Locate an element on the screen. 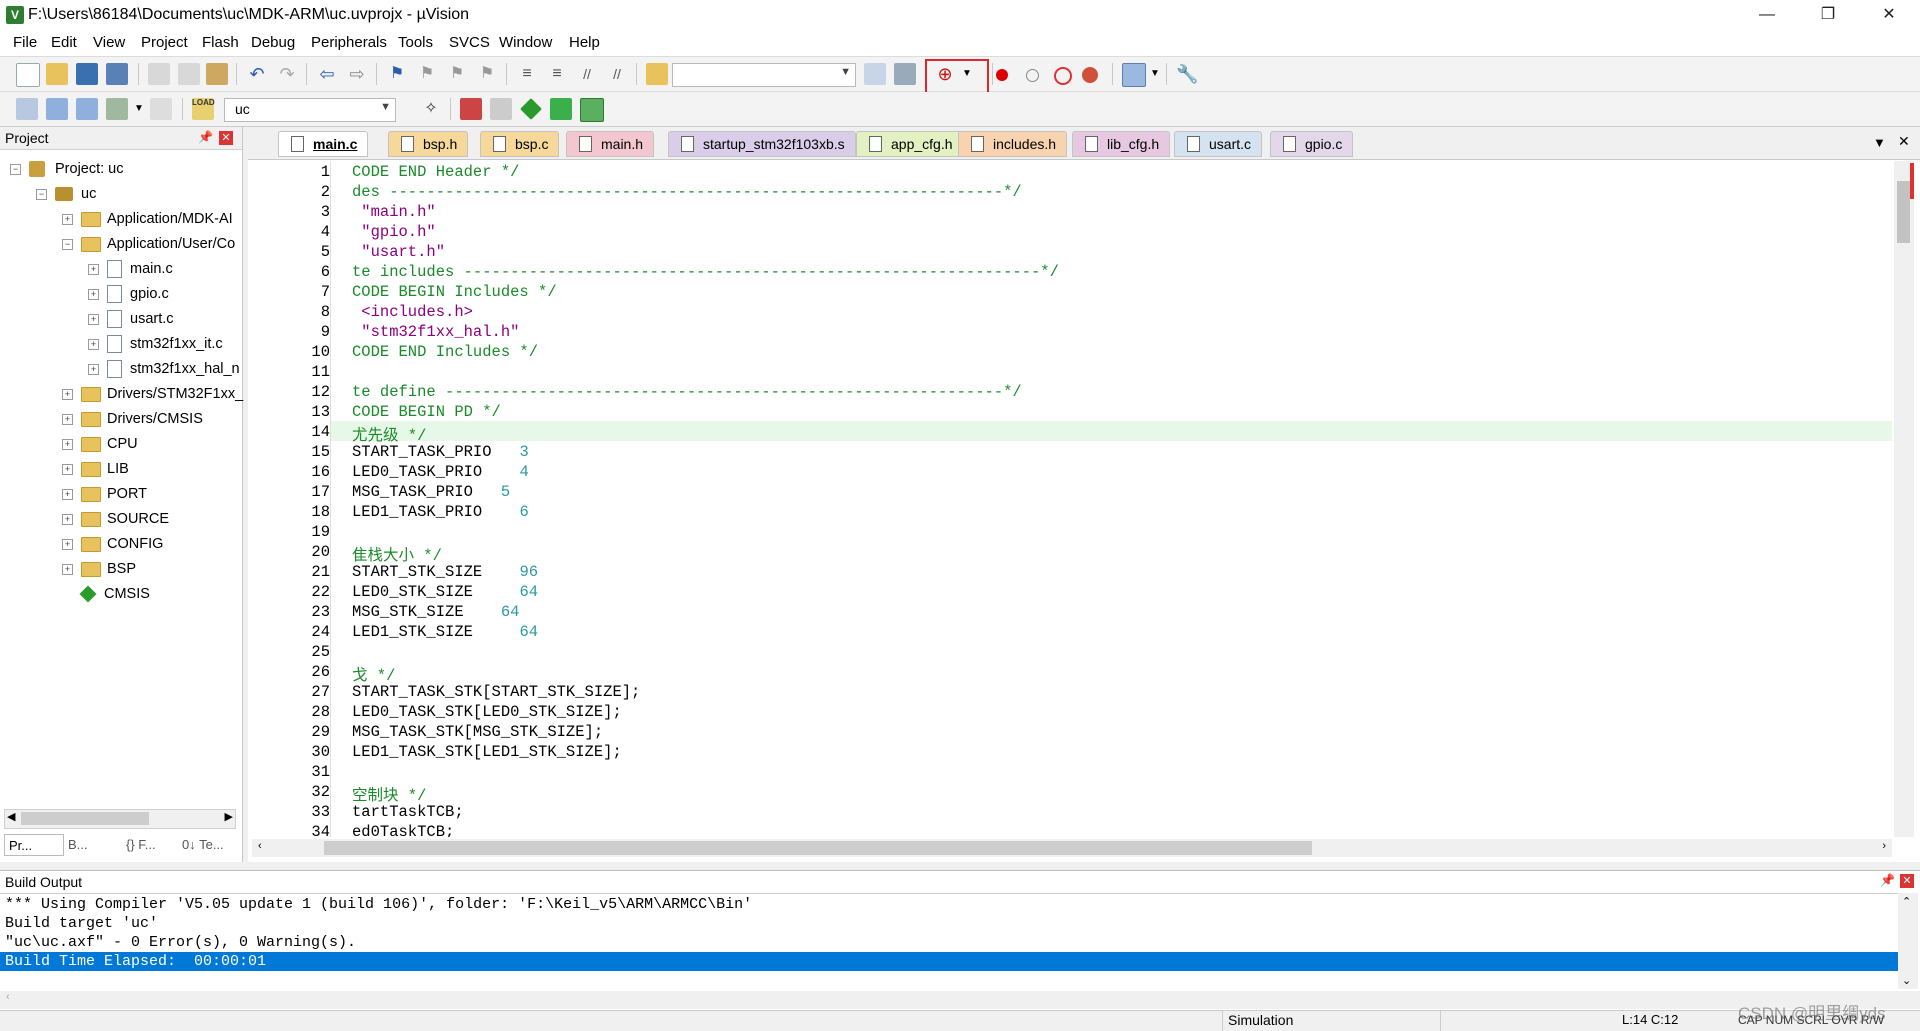  uncomment-icon: // is located at coordinates (617, 74).